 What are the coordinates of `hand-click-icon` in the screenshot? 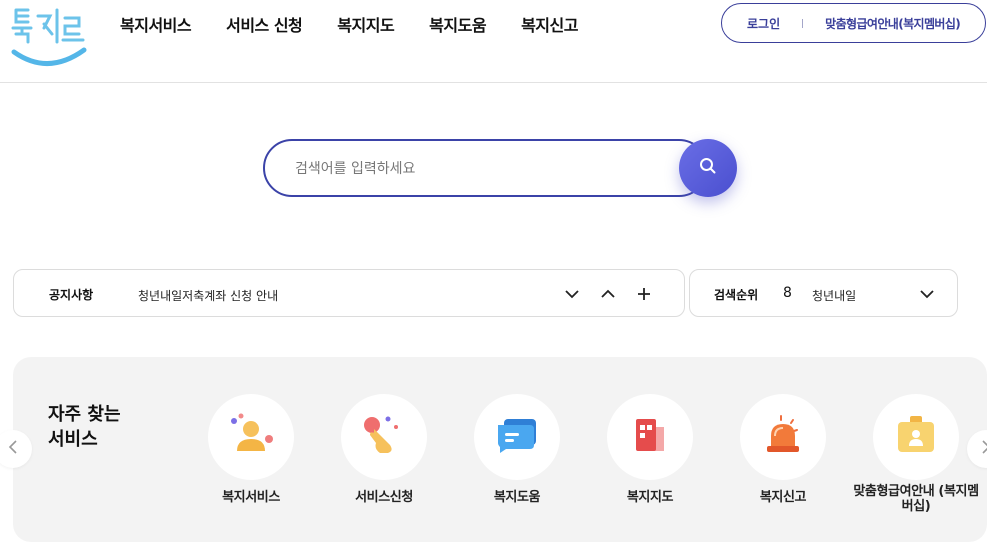 It's located at (384, 437).